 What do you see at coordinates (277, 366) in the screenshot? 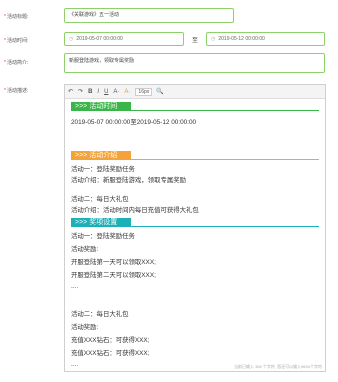
I see `character-count: 当前已输入 306 个字符, 您还可以输入9694个字符` at bounding box center [277, 366].